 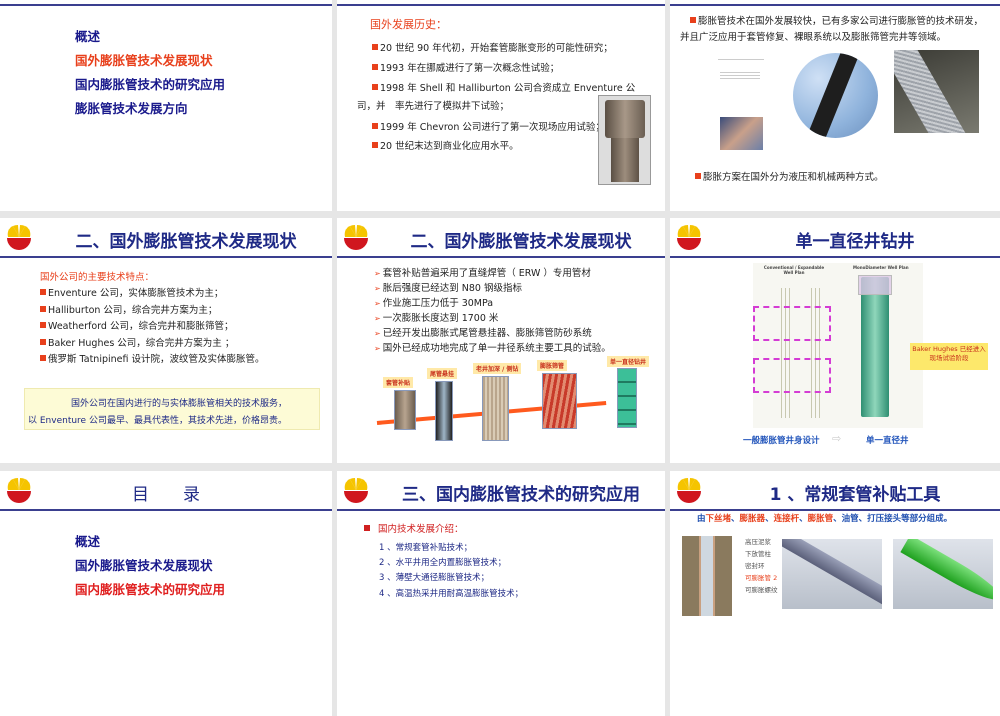 What do you see at coordinates (492, 347) in the screenshot?
I see `status-bullet: ➢ 国外已经成功地完成了单一井径系统主要工具的试验。` at bounding box center [492, 347].